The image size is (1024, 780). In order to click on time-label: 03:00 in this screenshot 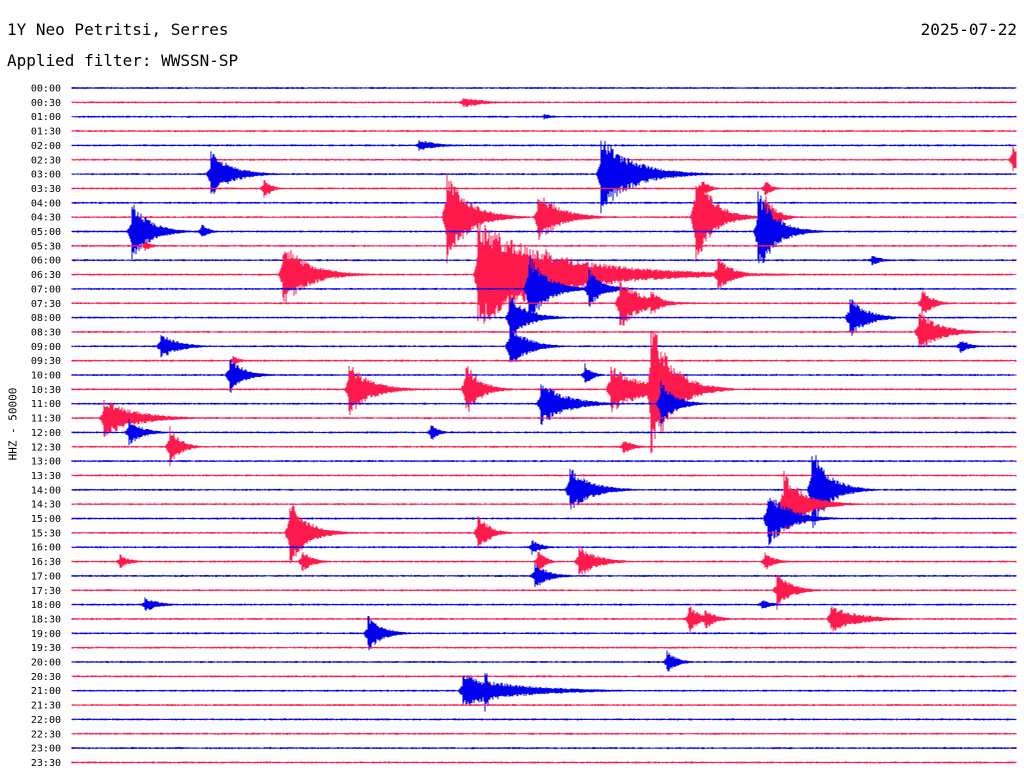, I will do `click(46, 175)`.